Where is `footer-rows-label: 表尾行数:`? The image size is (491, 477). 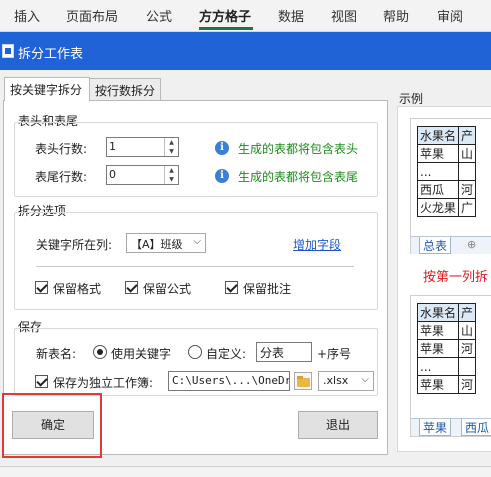
footer-rows-label: 表尾行数: is located at coordinates (61, 177).